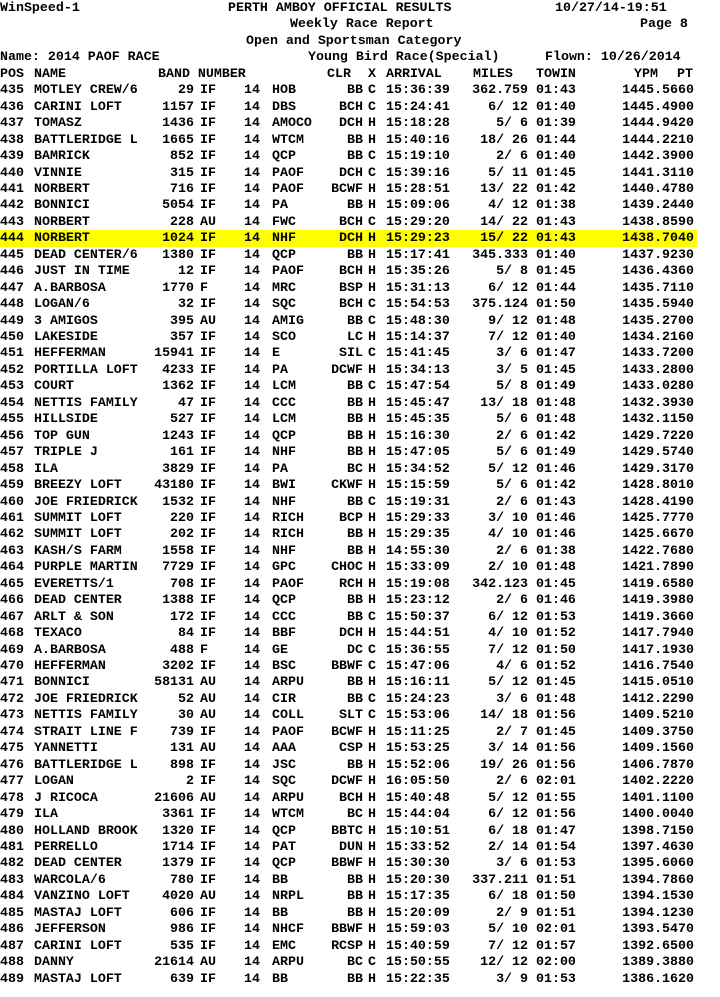 Image resolution: width=720 pixels, height=997 pixels. What do you see at coordinates (654, 517) in the screenshot?
I see `cell-ypm: 1425.777` at bounding box center [654, 517].